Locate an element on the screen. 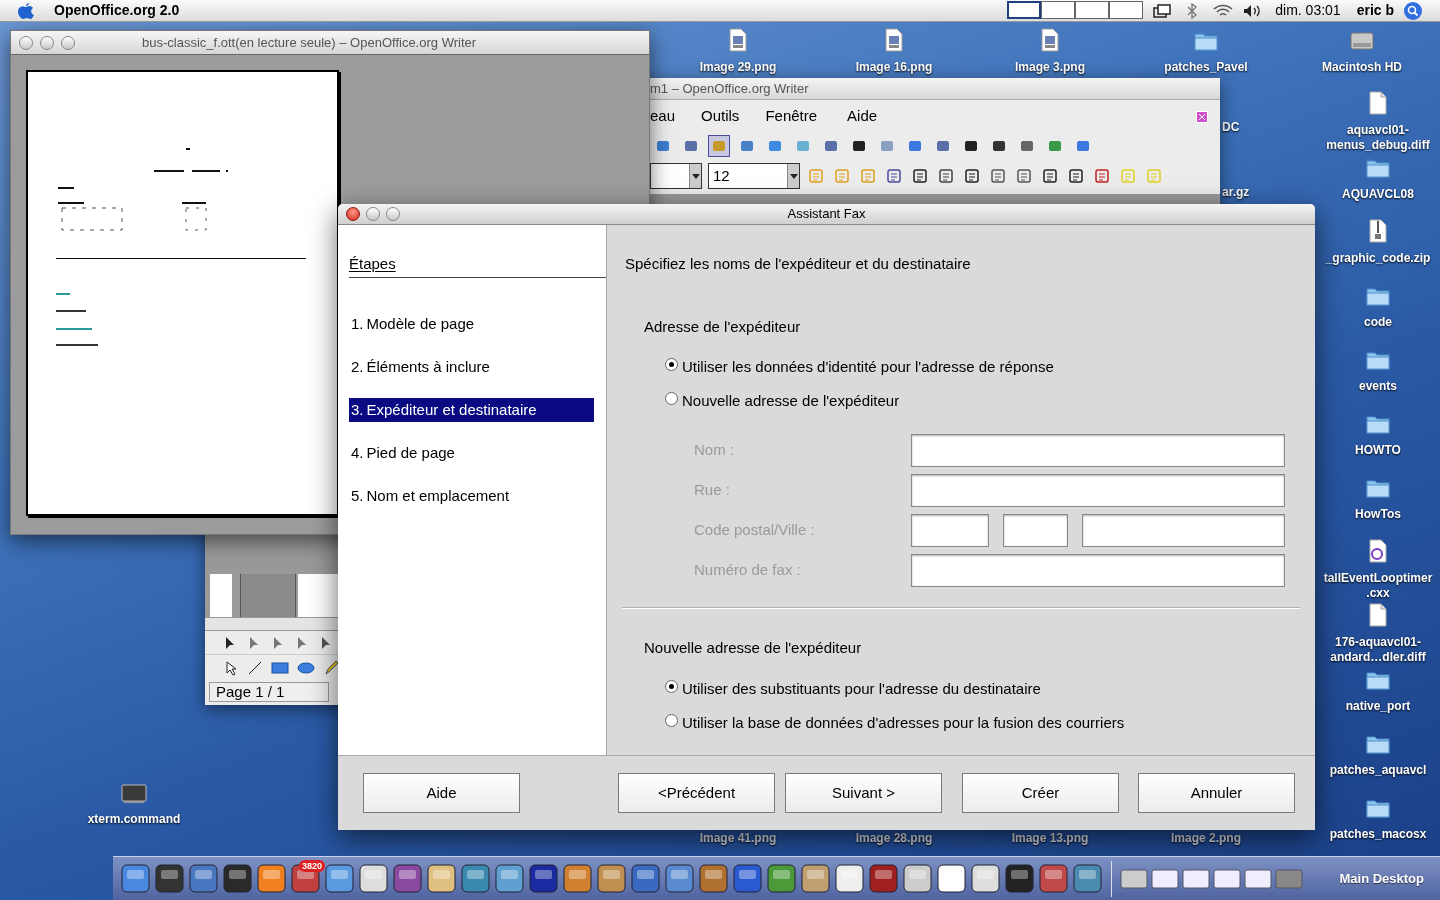  minimize-button is located at coordinates (373, 214).